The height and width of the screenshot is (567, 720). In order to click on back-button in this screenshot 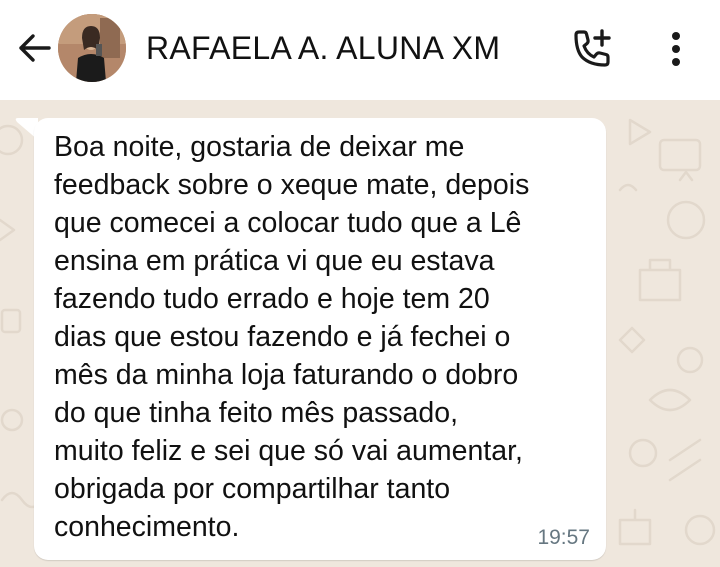, I will do `click(34, 48)`.